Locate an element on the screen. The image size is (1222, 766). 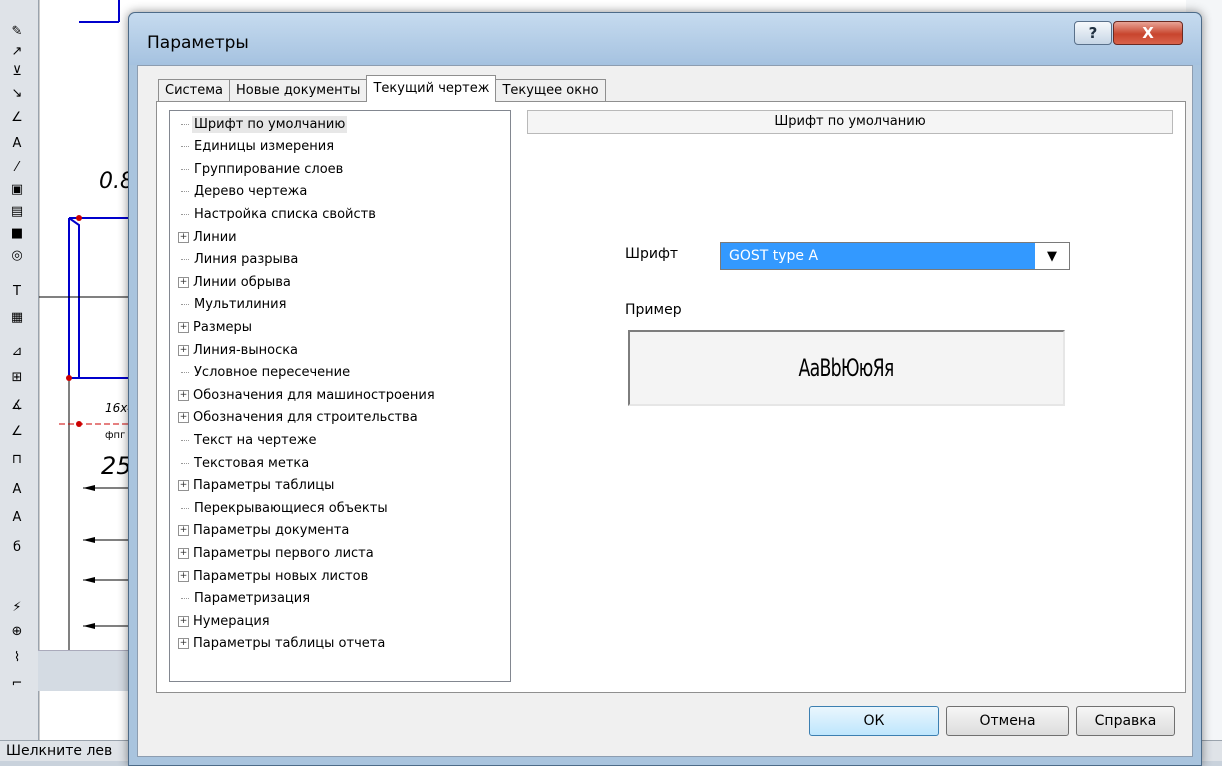
tree-item: Линия разрыва is located at coordinates (239, 260).